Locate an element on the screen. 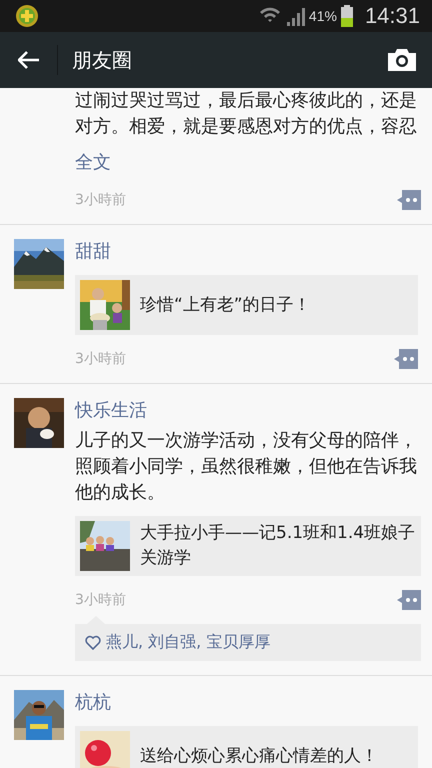 The width and height of the screenshot is (432, 768). heart-icon is located at coordinates (93, 642).